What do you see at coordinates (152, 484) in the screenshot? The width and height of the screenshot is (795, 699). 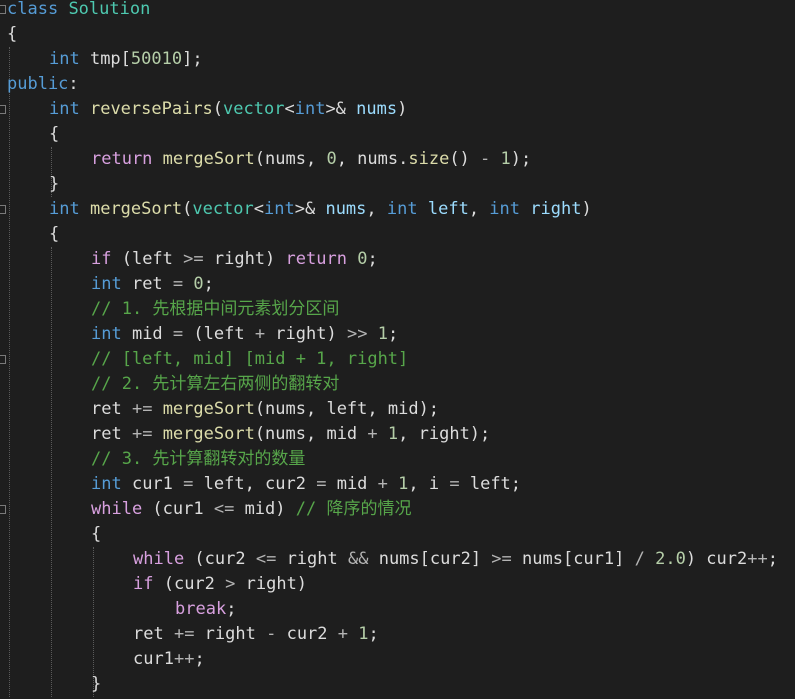 I see `code-token: cur1` at bounding box center [152, 484].